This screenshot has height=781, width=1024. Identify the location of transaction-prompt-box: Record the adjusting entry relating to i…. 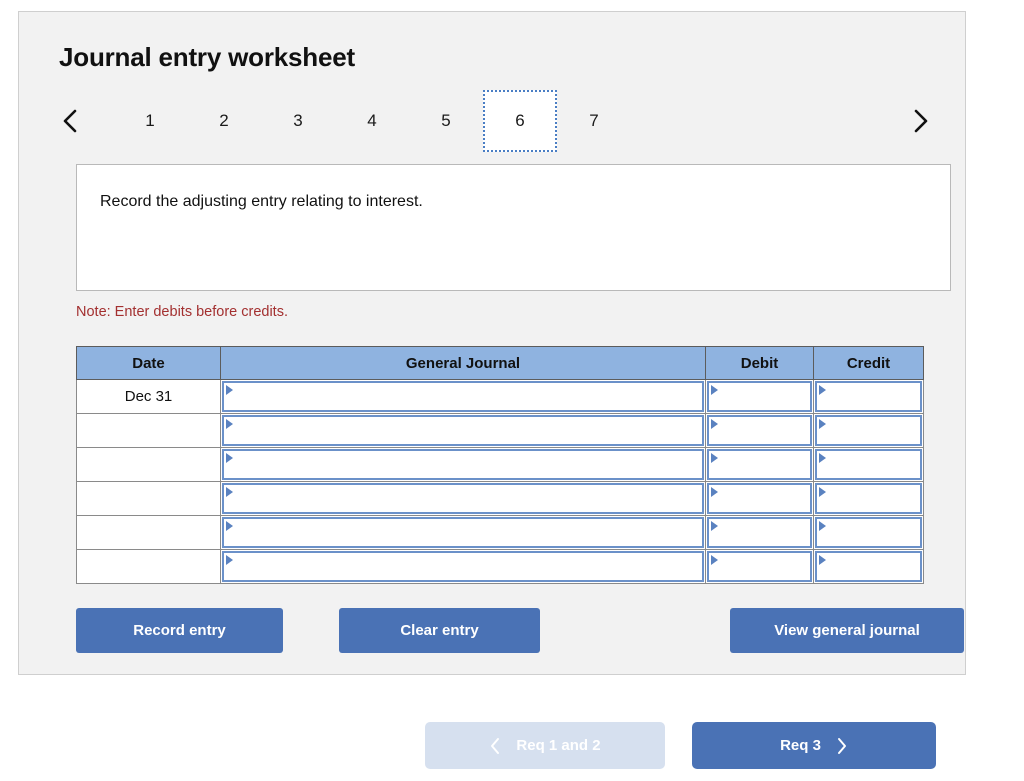
(513, 227).